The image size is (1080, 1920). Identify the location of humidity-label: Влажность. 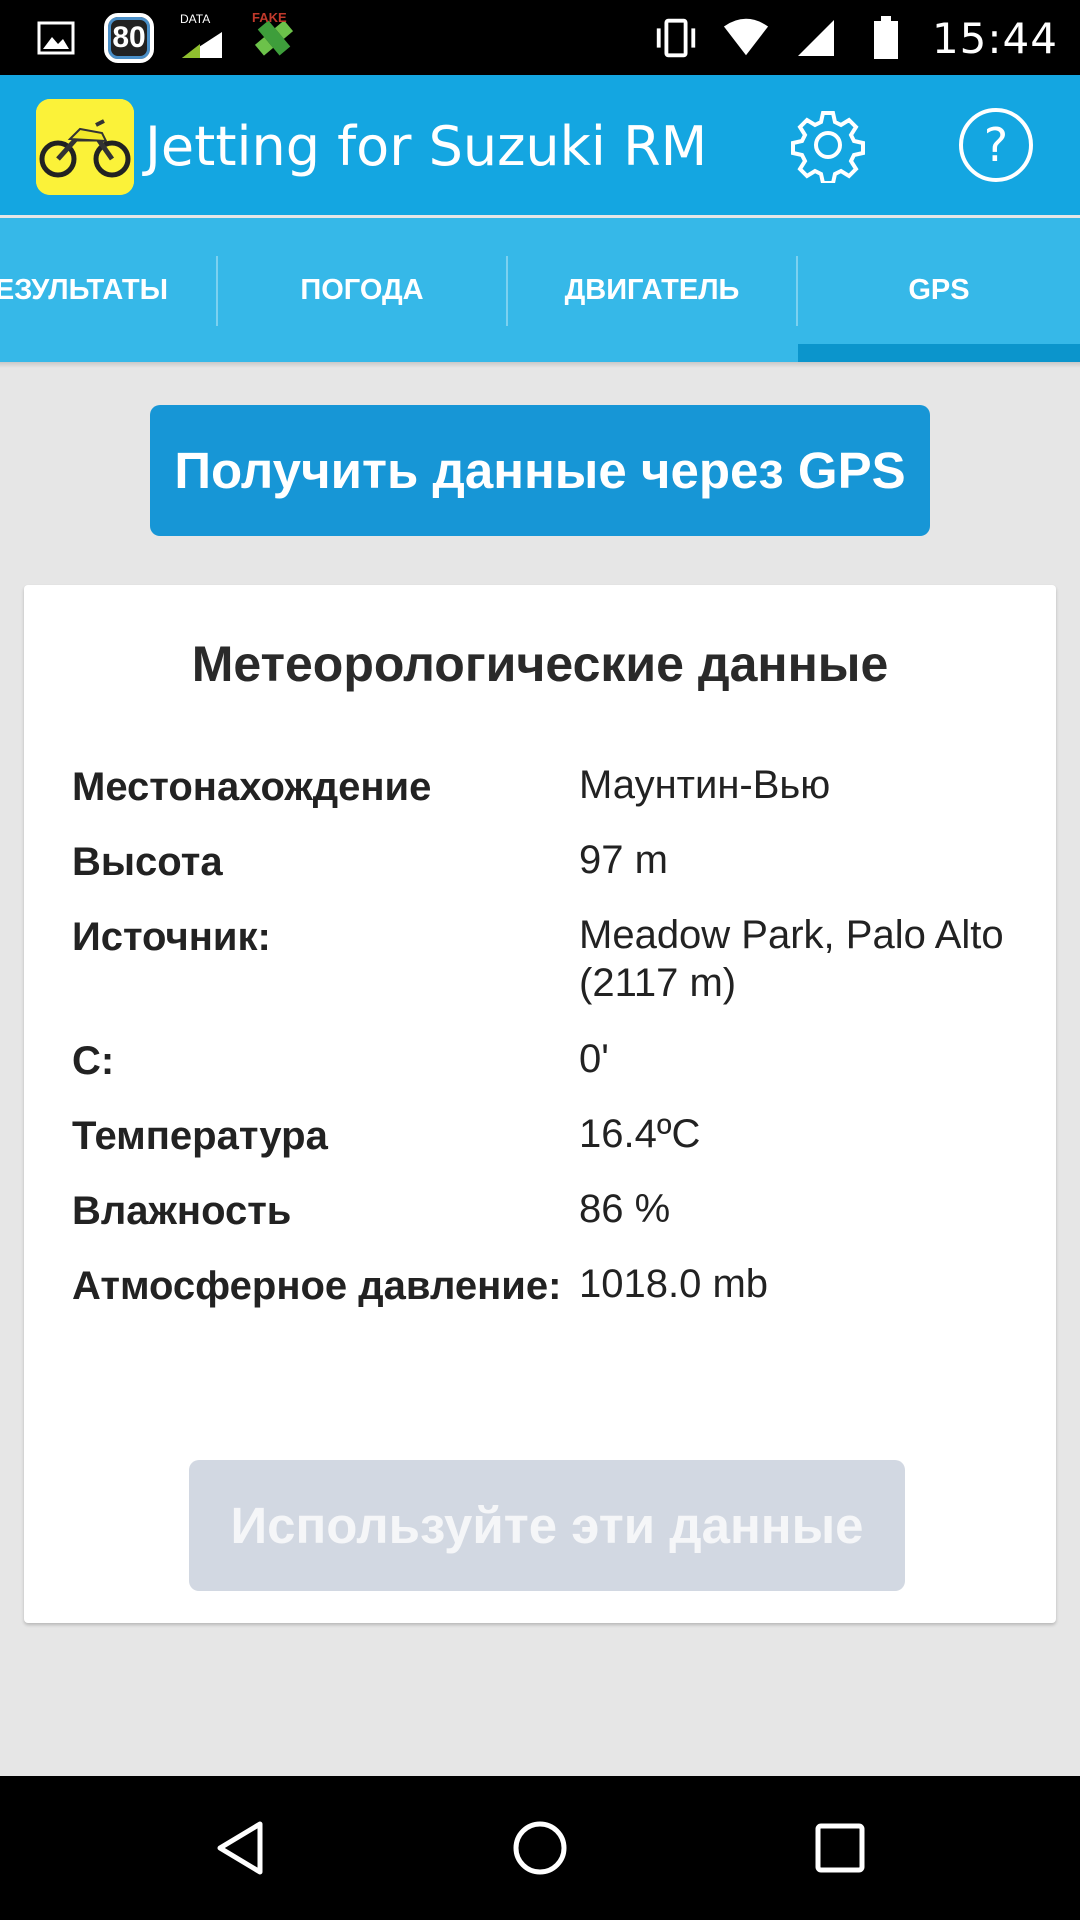
(182, 1211).